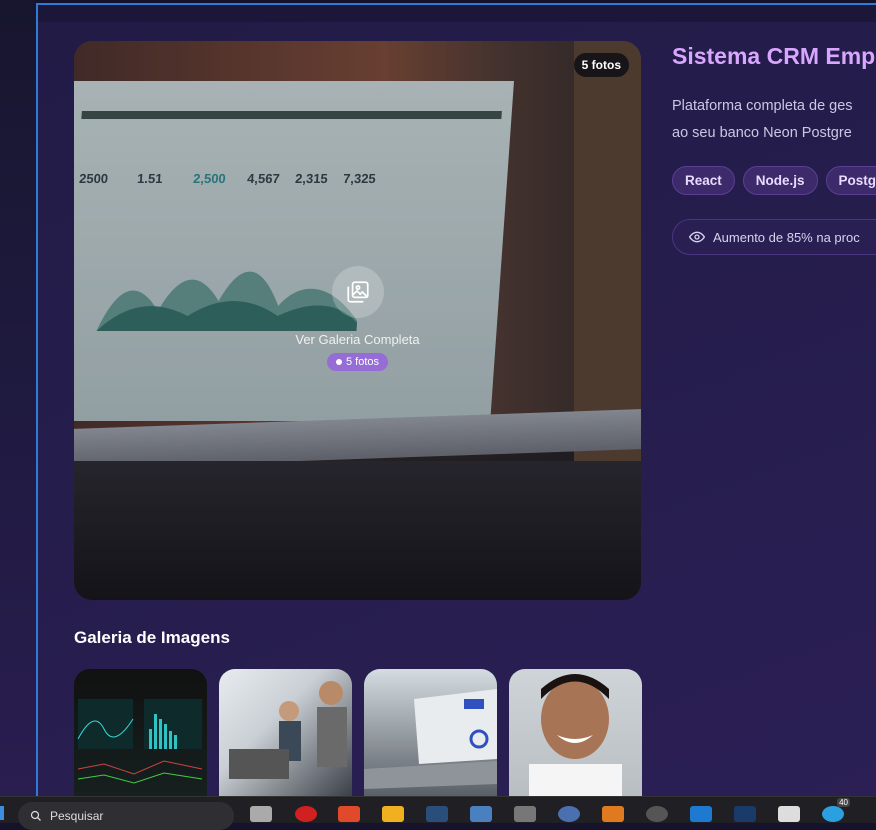 Image resolution: width=876 pixels, height=830 pixels. Describe the element at coordinates (481, 814) in the screenshot. I see `store-icon` at that location.